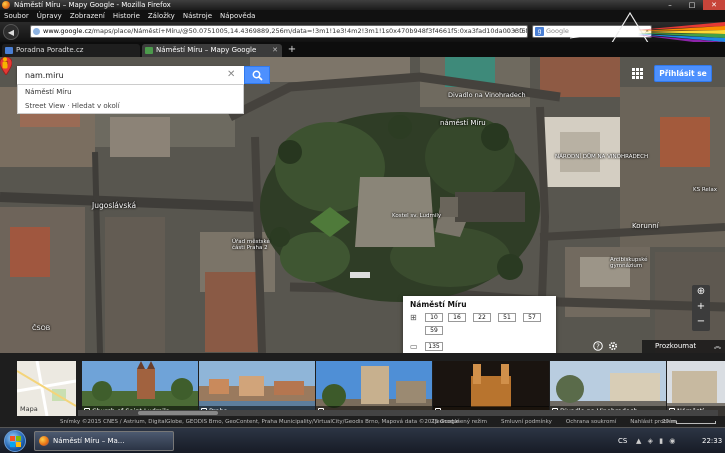 The width and height of the screenshot is (725, 453). What do you see at coordinates (95, 106) in the screenshot?
I see `street-view-action: Hledat v okolí` at bounding box center [95, 106].